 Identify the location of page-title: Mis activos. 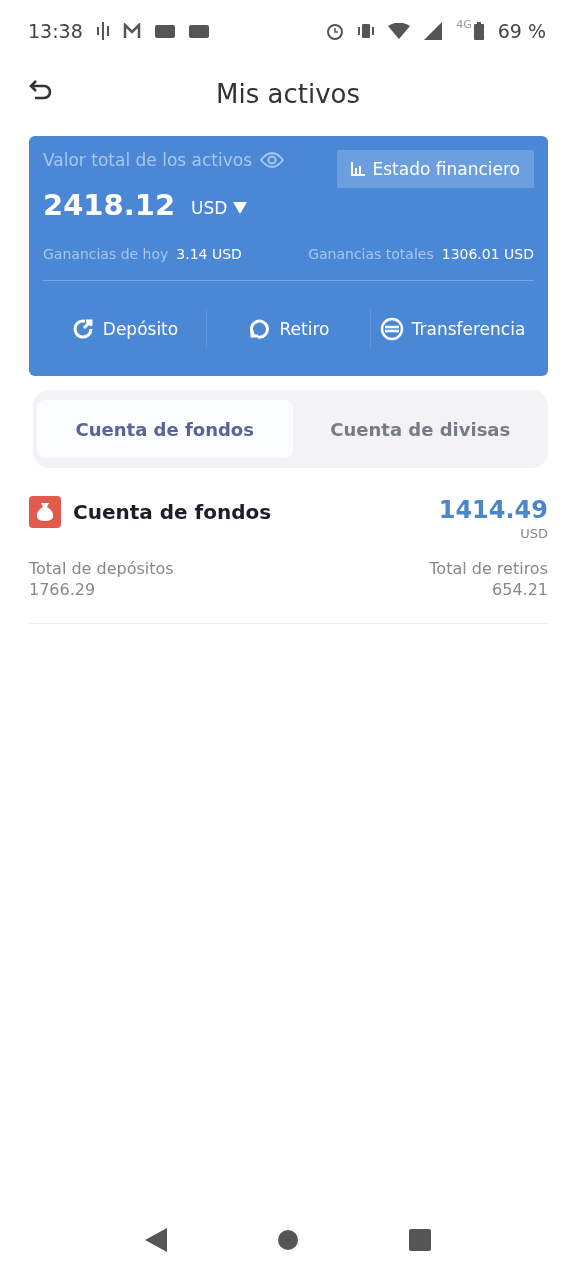
(288, 94).